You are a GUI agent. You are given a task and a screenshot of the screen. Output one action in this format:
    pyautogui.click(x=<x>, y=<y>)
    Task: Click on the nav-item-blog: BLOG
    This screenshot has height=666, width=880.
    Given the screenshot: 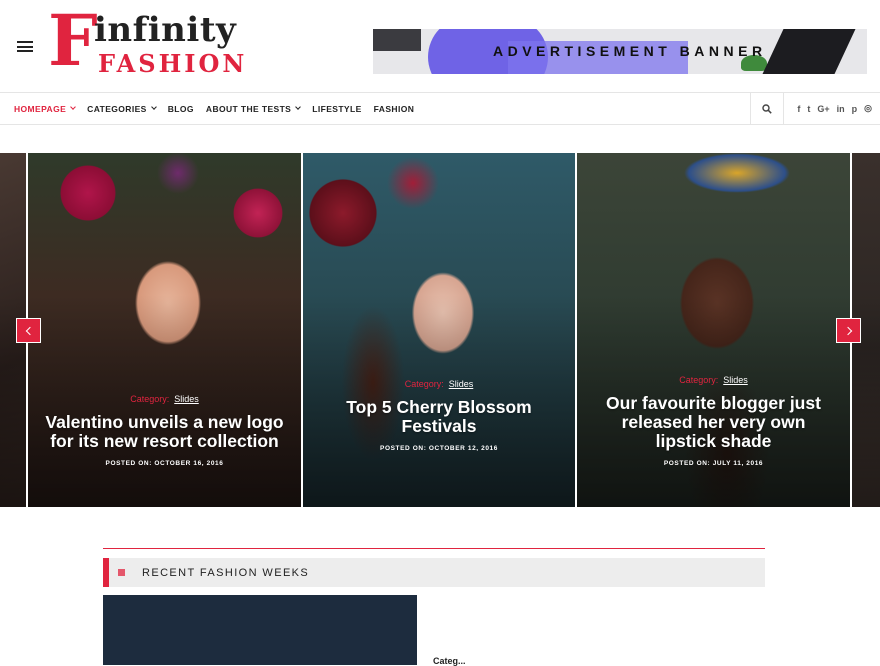 What is the action you would take?
    pyautogui.click(x=181, y=109)
    